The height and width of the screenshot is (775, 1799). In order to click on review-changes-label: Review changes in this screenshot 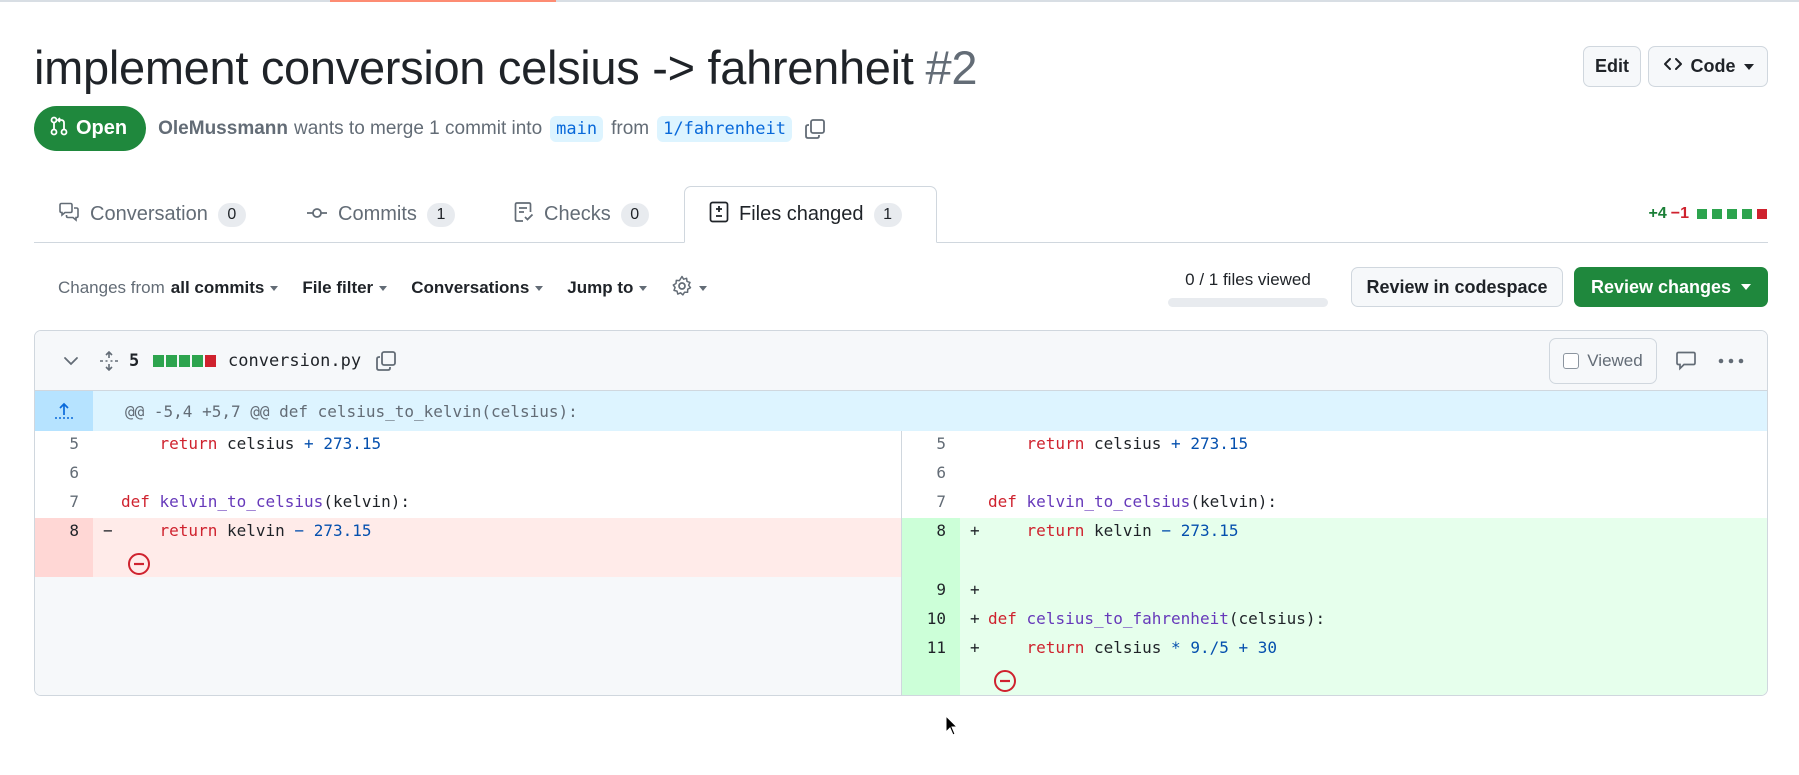, I will do `click(1661, 286)`.